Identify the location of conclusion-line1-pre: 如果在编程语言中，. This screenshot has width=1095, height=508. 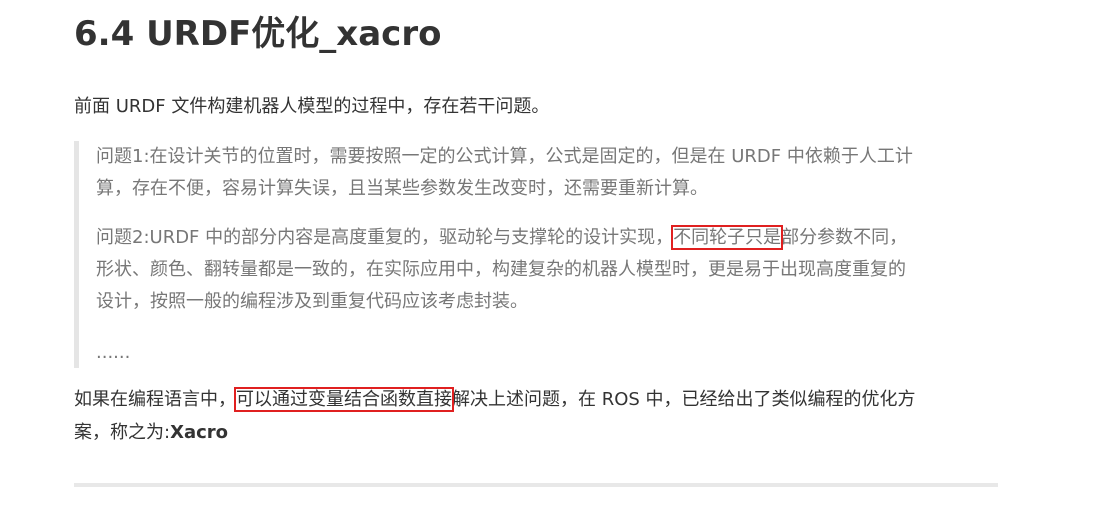
(155, 399).